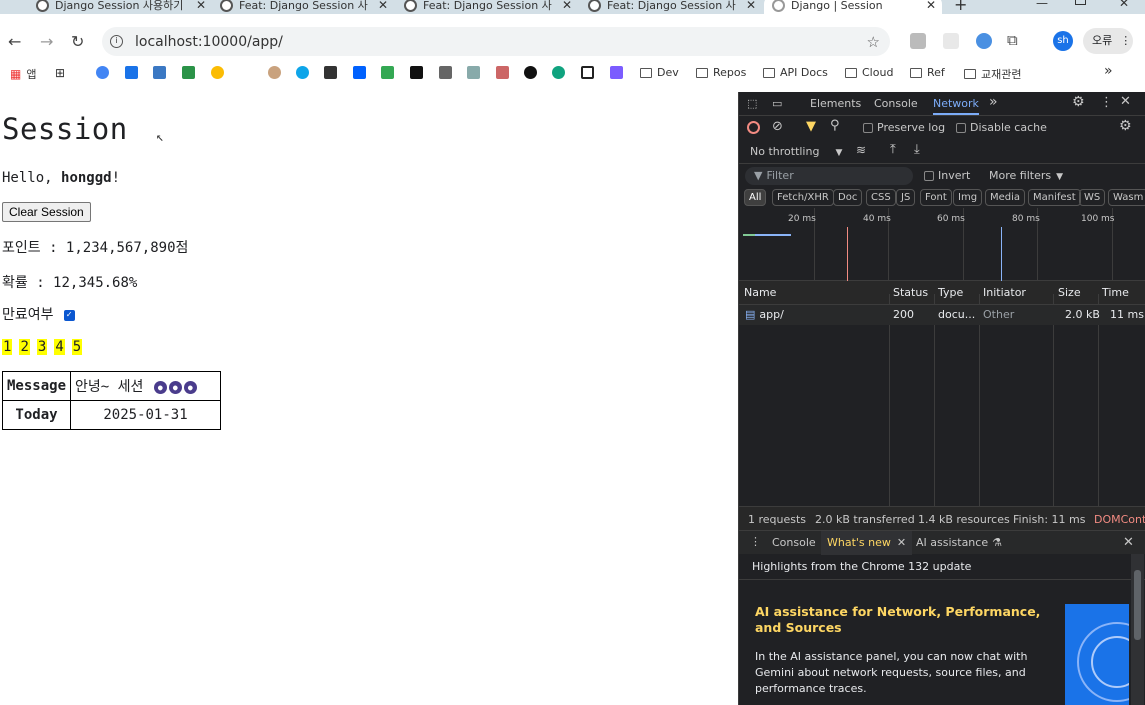  Describe the element at coordinates (1128, 542) in the screenshot. I see `close-drawer-icon: ✕` at that location.